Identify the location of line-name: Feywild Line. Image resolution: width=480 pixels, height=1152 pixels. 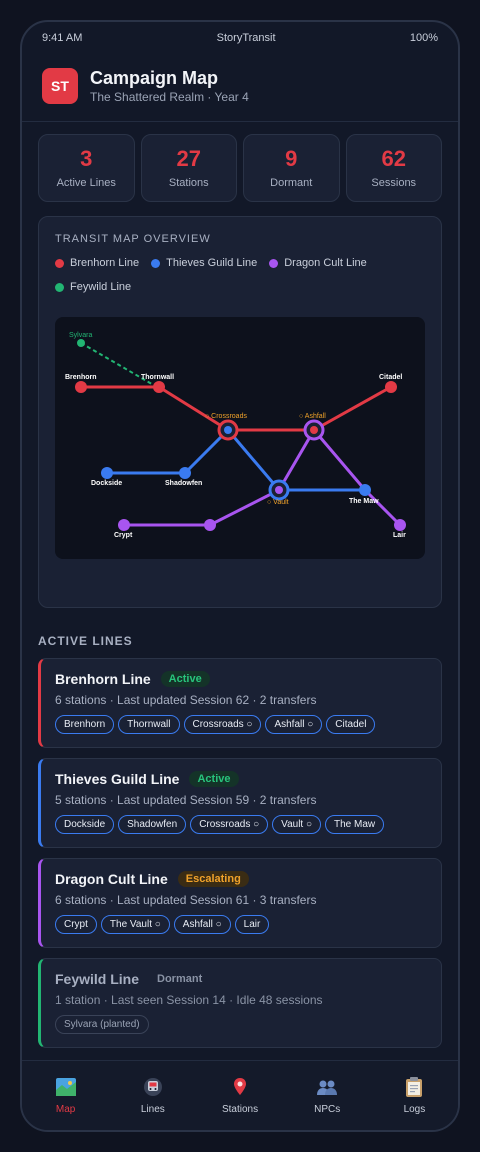
(97, 979).